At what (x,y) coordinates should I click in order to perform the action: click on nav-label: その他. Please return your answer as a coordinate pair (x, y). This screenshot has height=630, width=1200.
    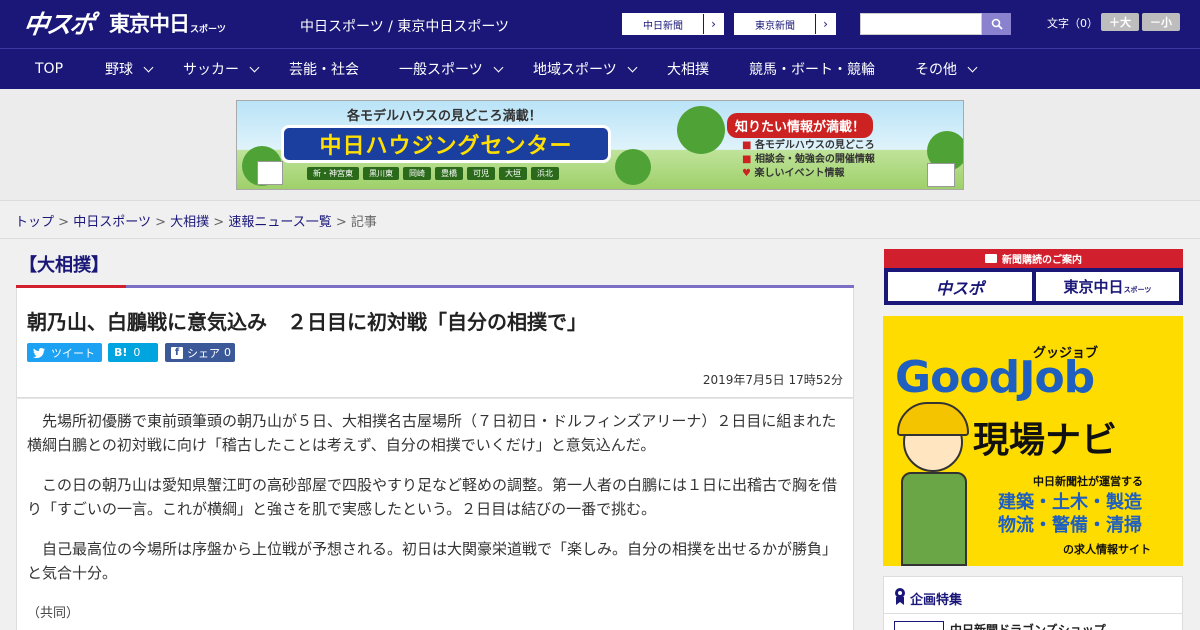
    Looking at the image, I should click on (936, 70).